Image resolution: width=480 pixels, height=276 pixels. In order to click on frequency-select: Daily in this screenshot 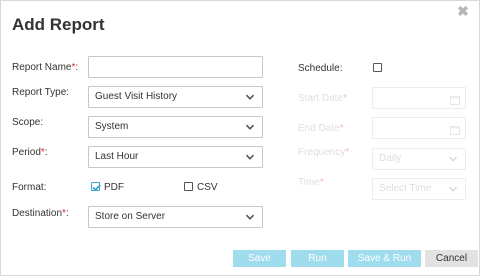, I will do `click(419, 159)`.